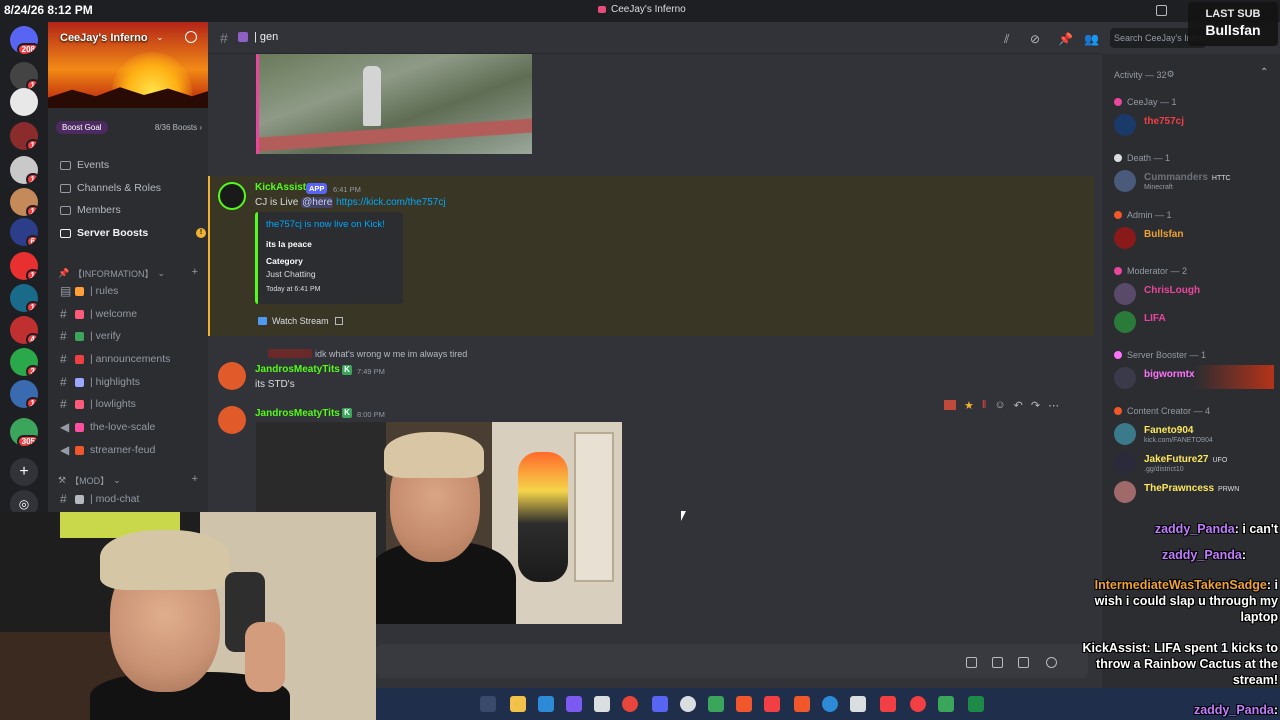 The width and height of the screenshot is (1280, 720). Describe the element at coordinates (1125, 238) in the screenshot. I see `member-avatar` at that location.